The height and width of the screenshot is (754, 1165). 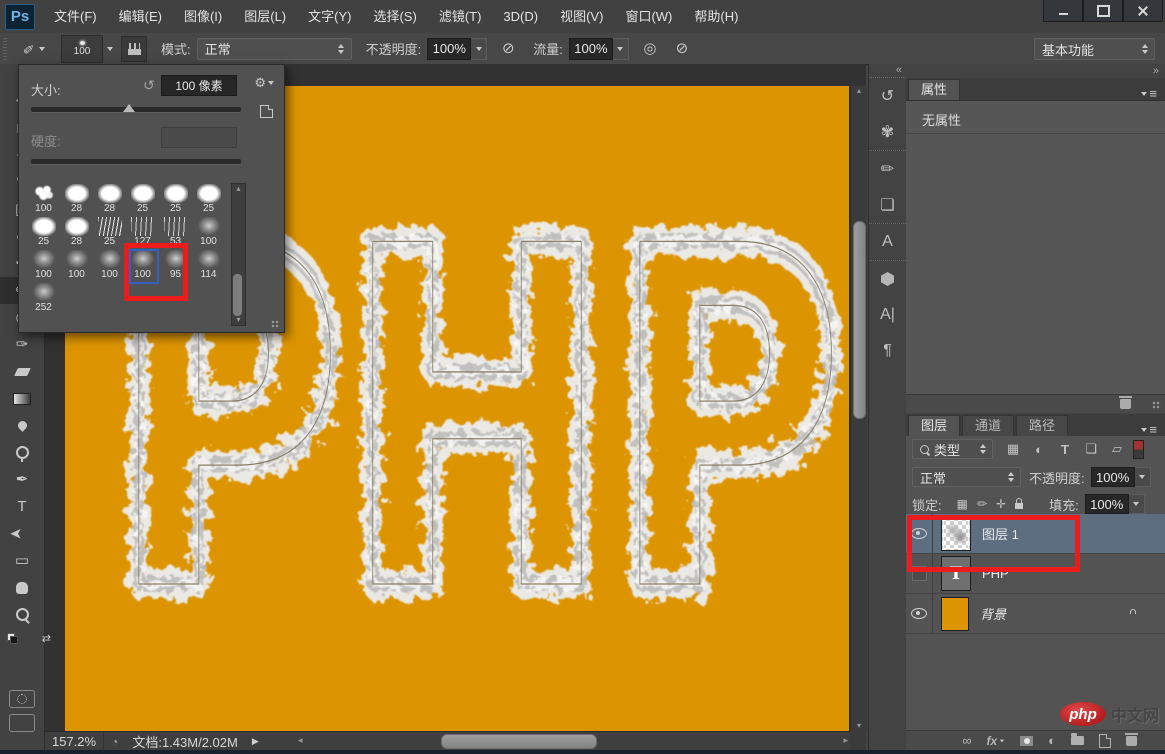 I want to click on layer-name: 图层 1, so click(x=1000, y=533).